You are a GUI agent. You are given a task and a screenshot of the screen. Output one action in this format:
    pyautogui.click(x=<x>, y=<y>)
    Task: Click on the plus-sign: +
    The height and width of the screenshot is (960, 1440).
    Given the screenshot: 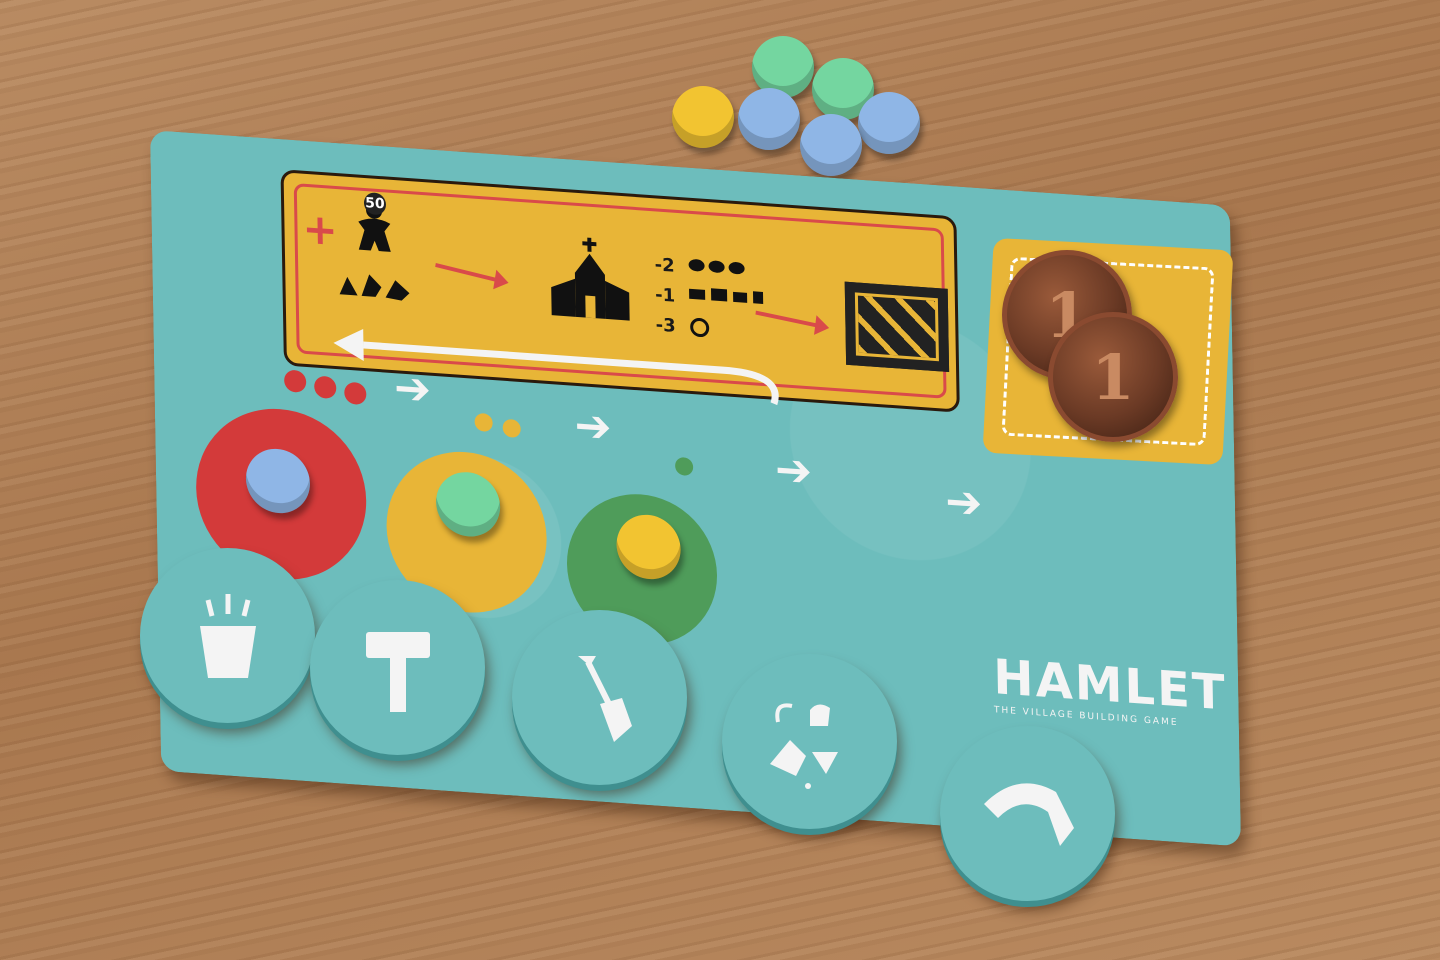 What is the action you would take?
    pyautogui.click(x=320, y=229)
    